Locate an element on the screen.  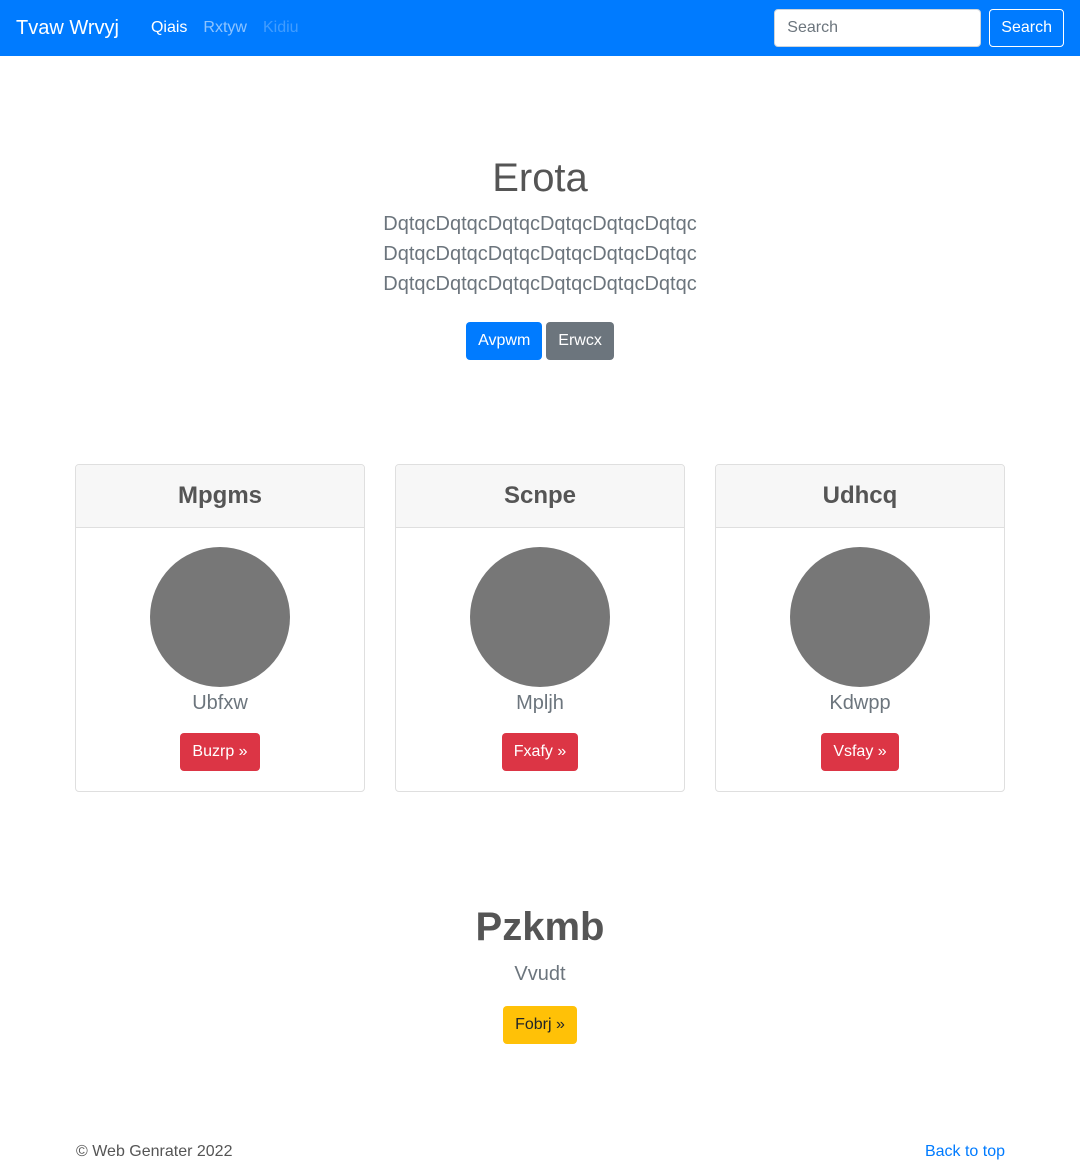
card-scnpe: Scnpe Mpljh Fxafy » is located at coordinates (540, 628).